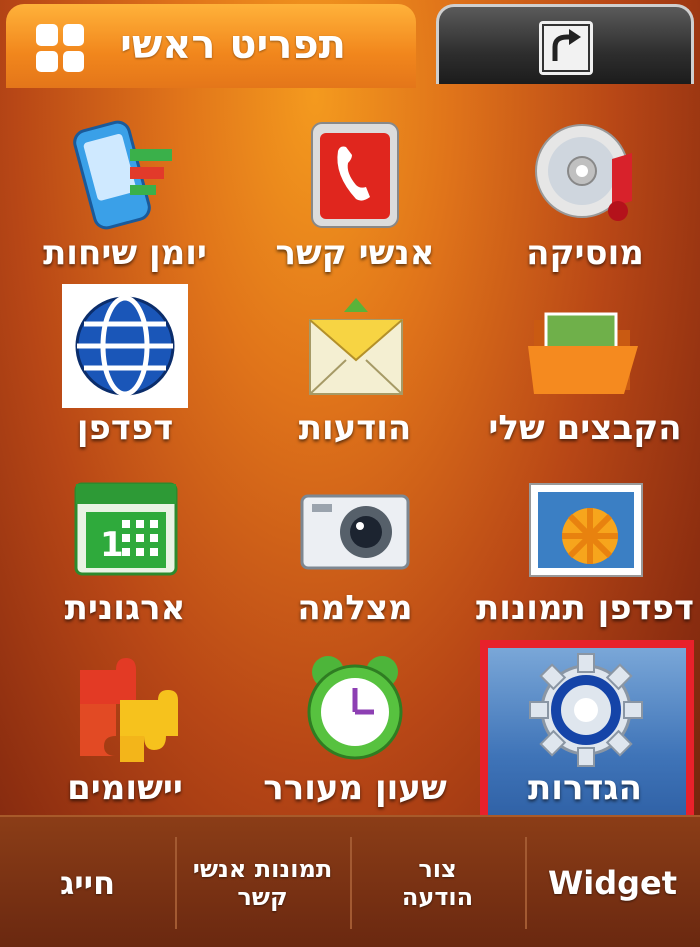 The height and width of the screenshot is (947, 700). Describe the element at coordinates (355, 530) in the screenshot. I see `camera-icon` at that location.